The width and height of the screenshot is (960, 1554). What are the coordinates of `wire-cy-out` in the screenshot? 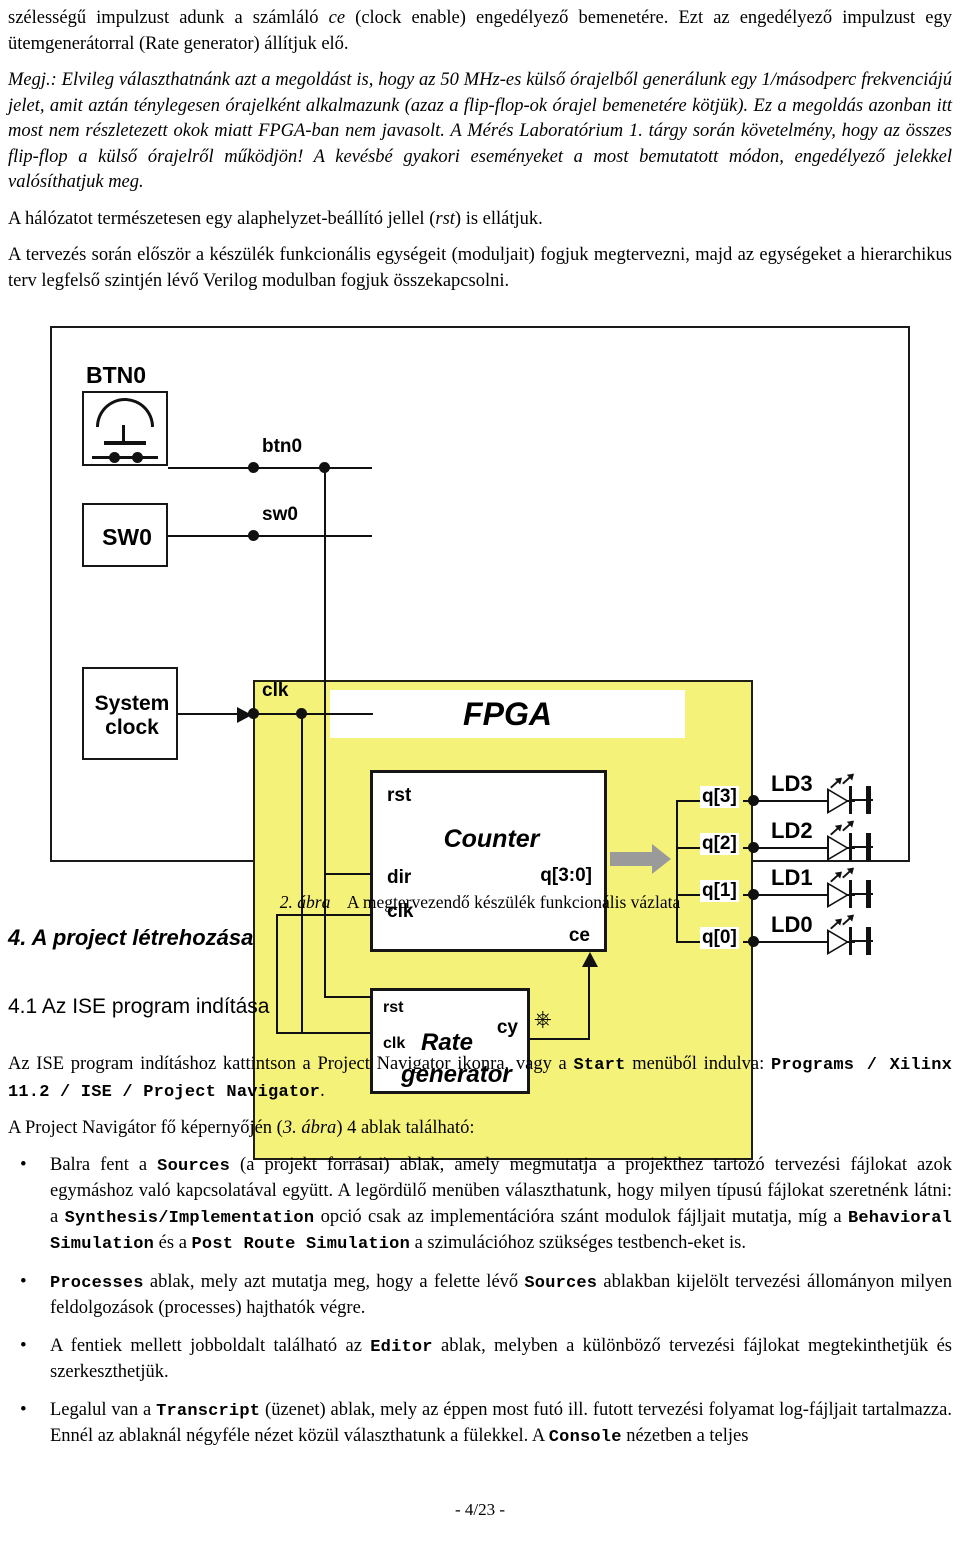 It's located at (560, 1039).